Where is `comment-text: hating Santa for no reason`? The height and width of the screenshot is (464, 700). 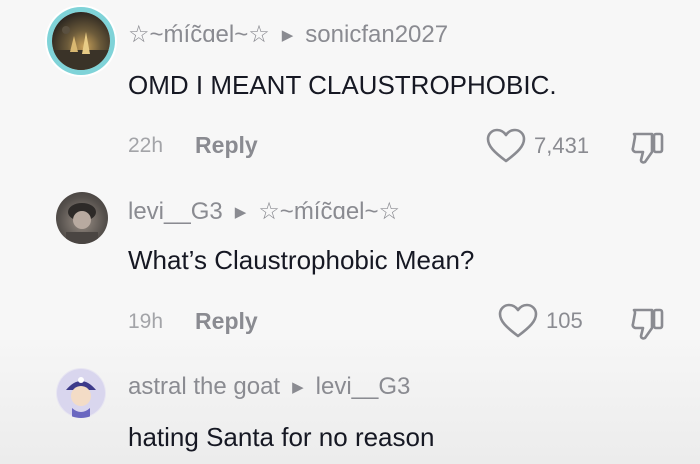
comment-text: hating Santa for no reason is located at coordinates (281, 437).